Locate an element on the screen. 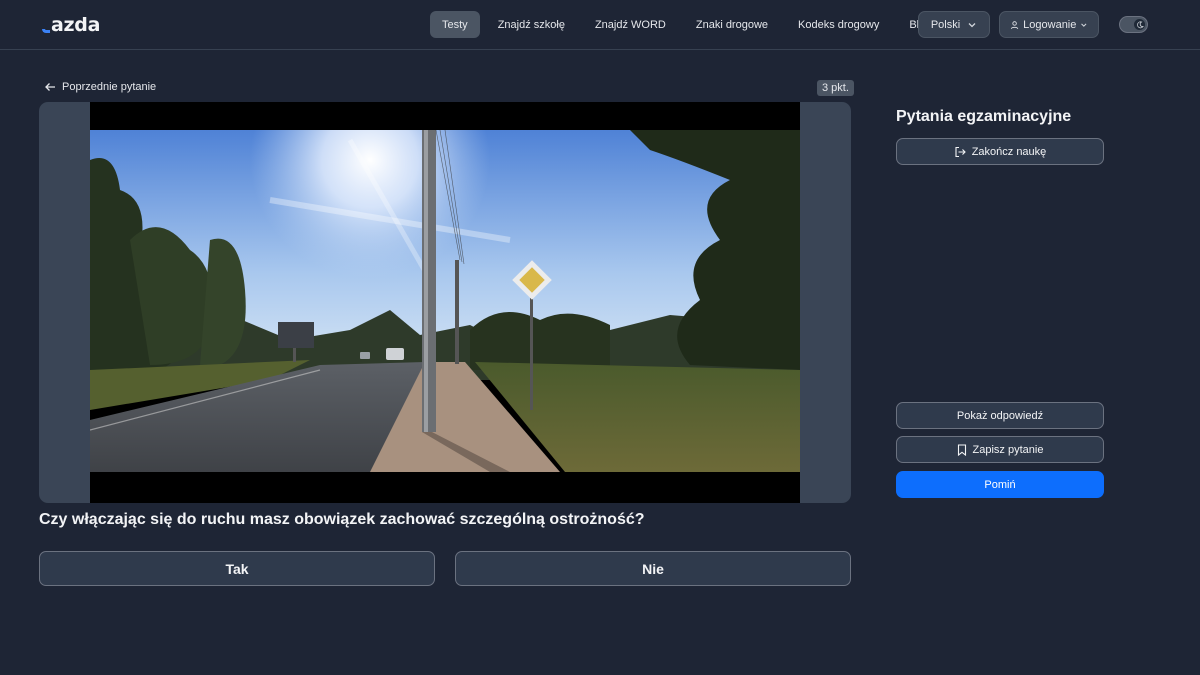 The width and height of the screenshot is (1200, 675). skip-button: Pomiń is located at coordinates (1000, 484).